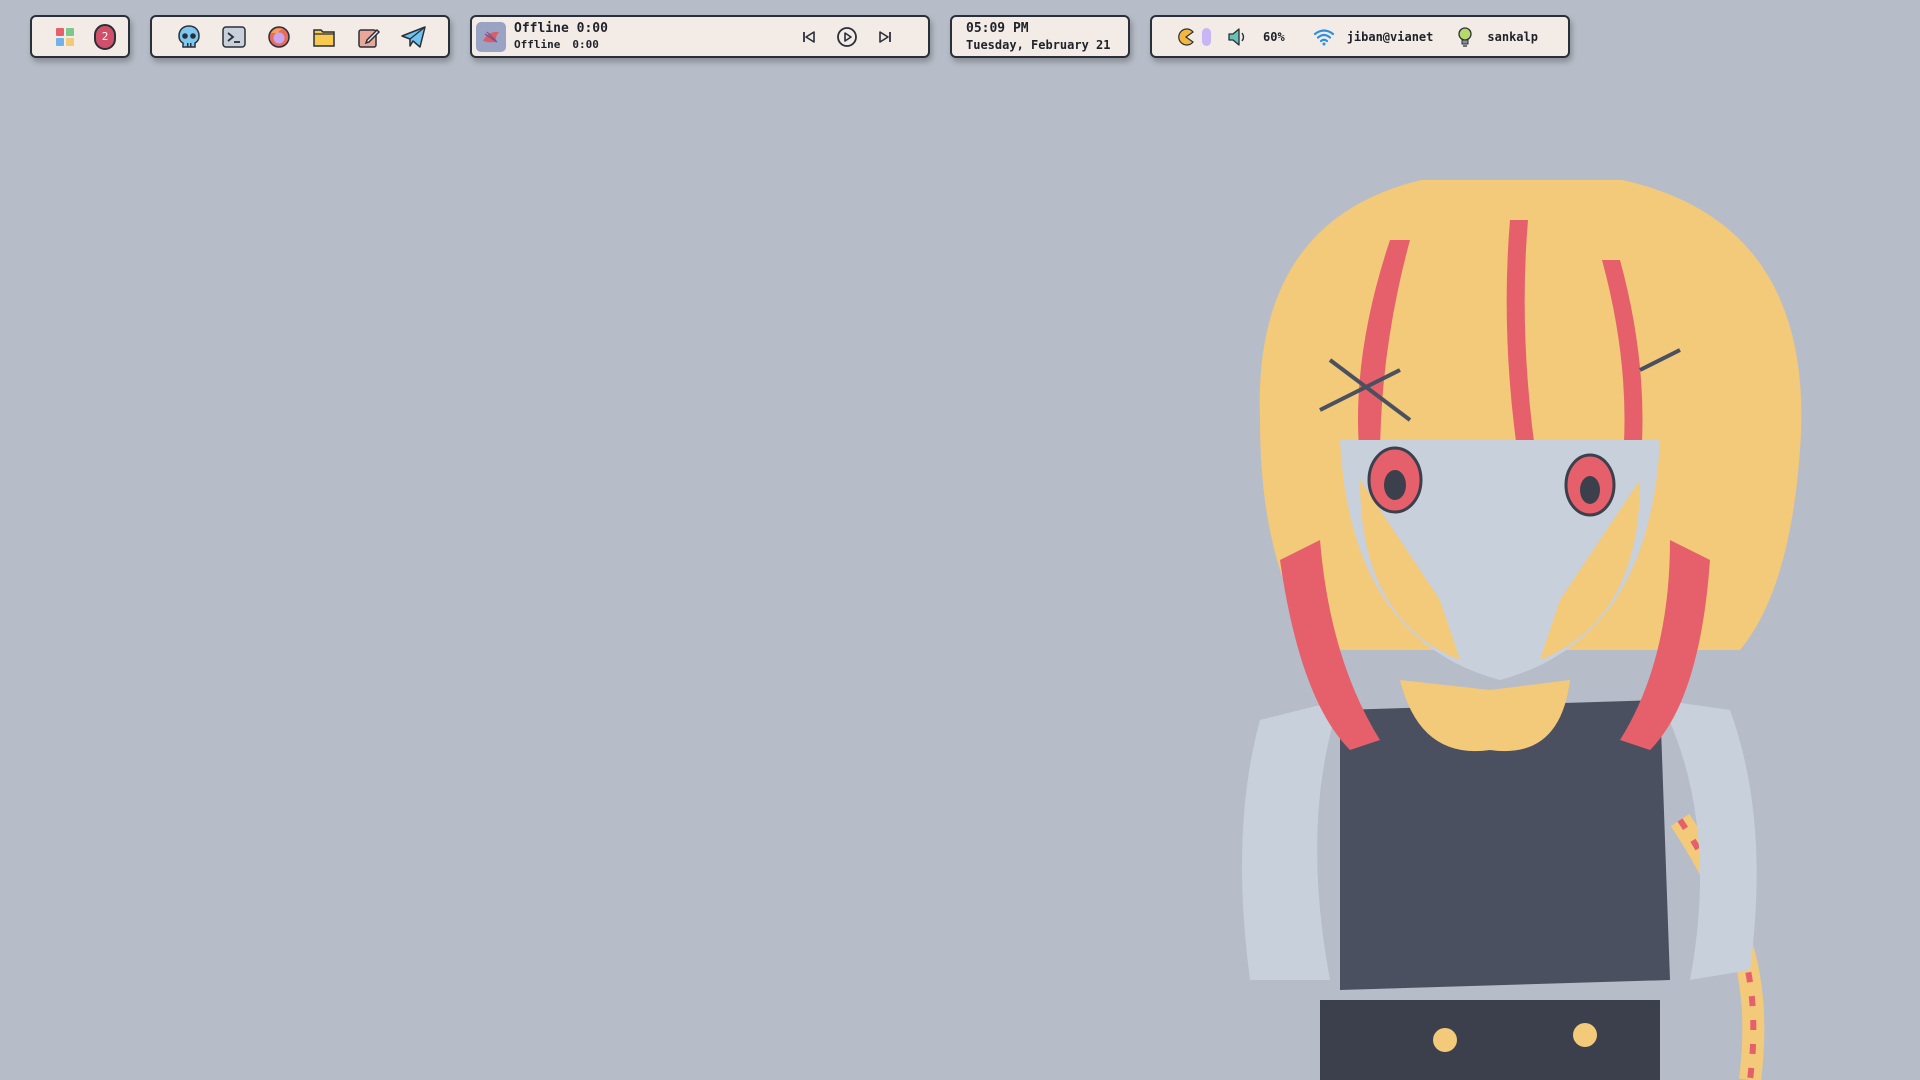 This screenshot has height=1080, width=1920. I want to click on media-player-bar: Offline 0:00 Offline 0:00, so click(700, 36).